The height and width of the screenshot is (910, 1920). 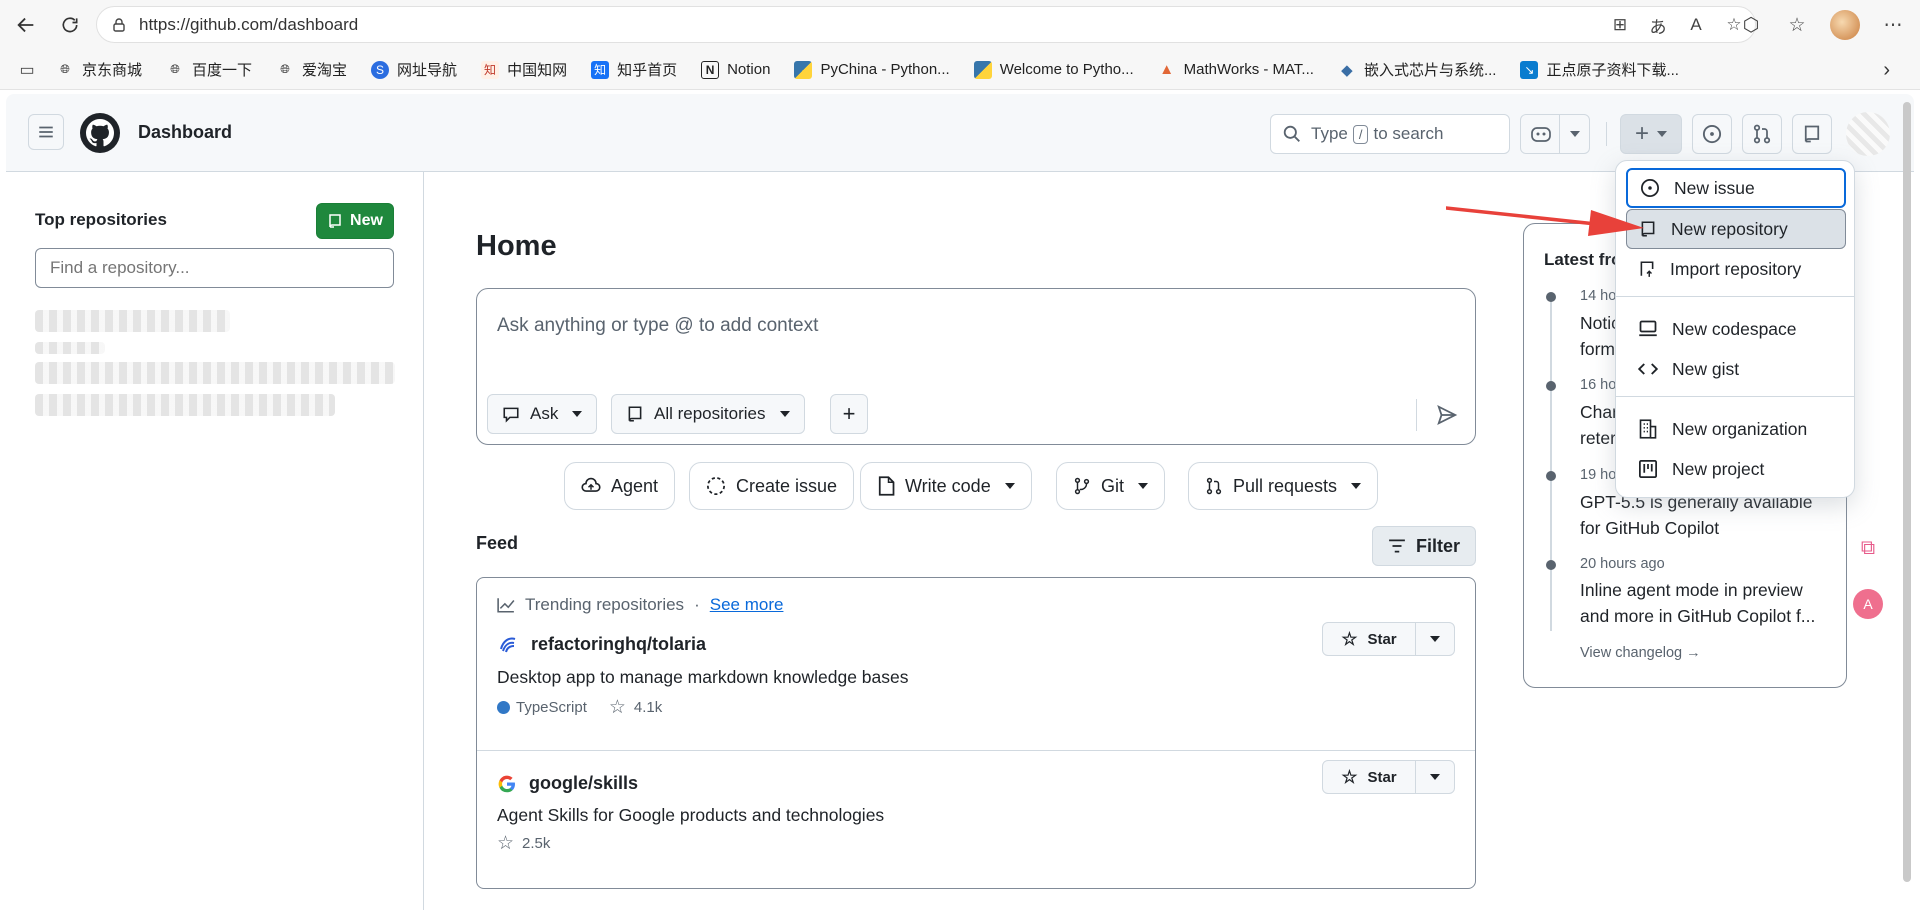 What do you see at coordinates (1651, 134) in the screenshot?
I see `create-new-button: +` at bounding box center [1651, 134].